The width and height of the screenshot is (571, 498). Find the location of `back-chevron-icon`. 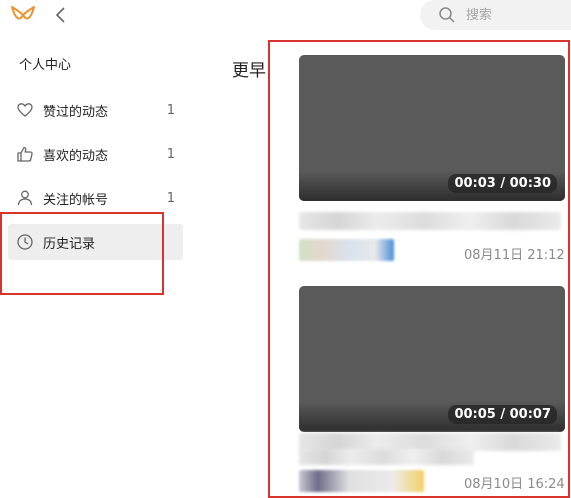

back-chevron-icon is located at coordinates (61, 15).